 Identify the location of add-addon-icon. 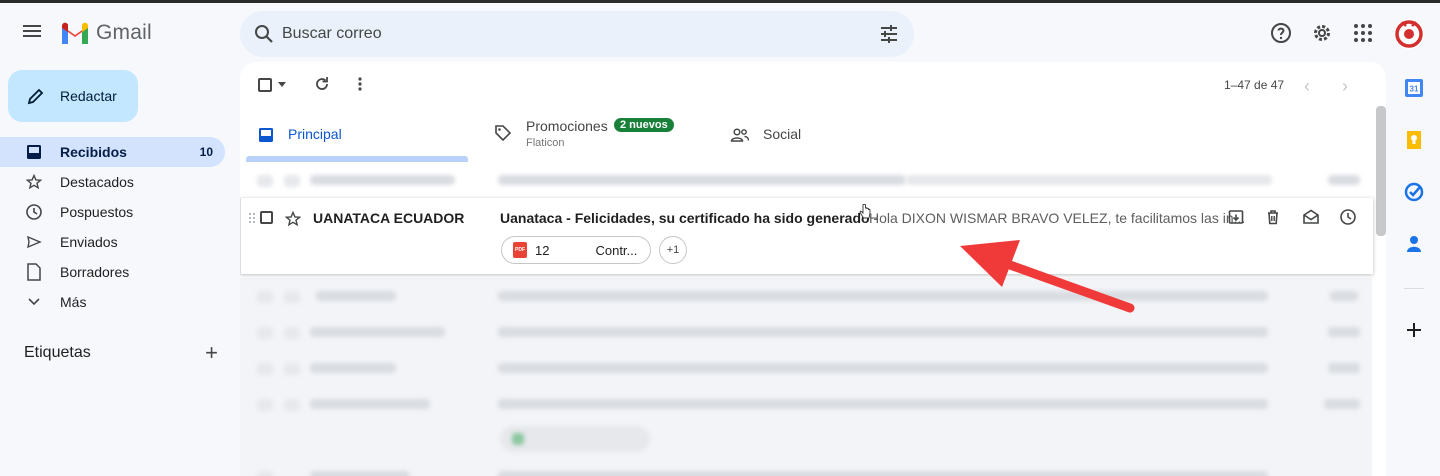
(1414, 330).